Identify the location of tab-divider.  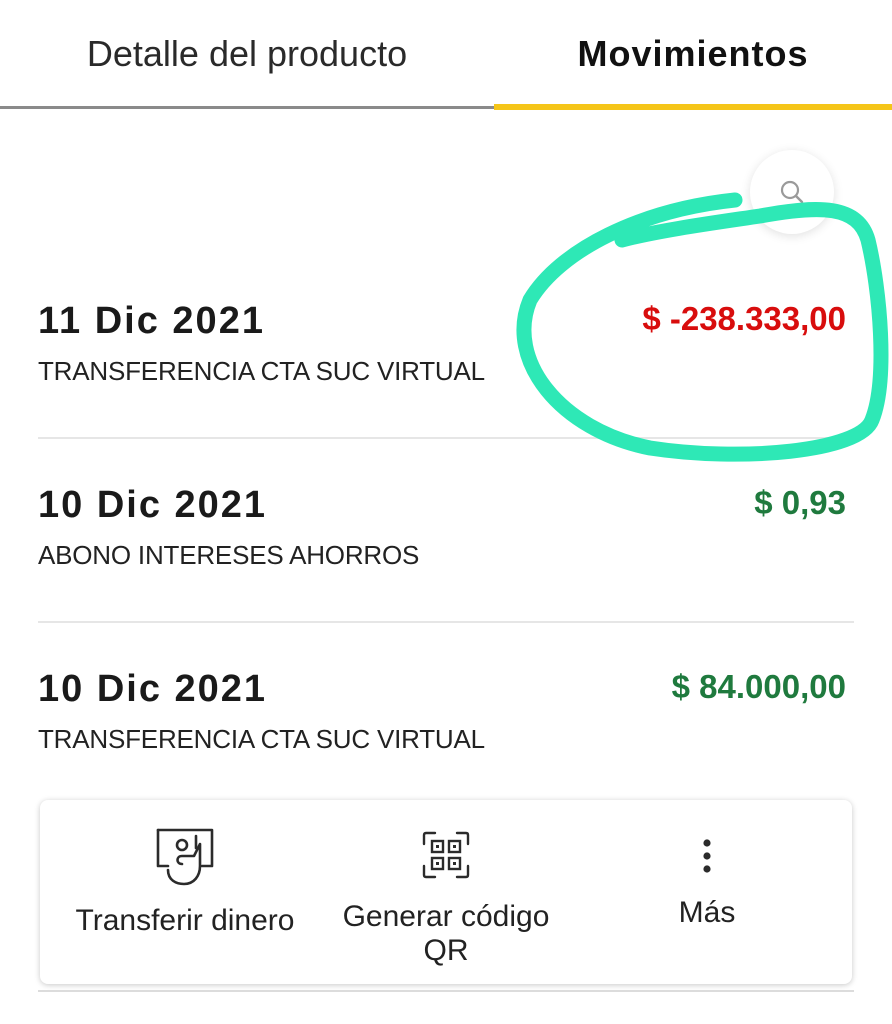
(247, 107).